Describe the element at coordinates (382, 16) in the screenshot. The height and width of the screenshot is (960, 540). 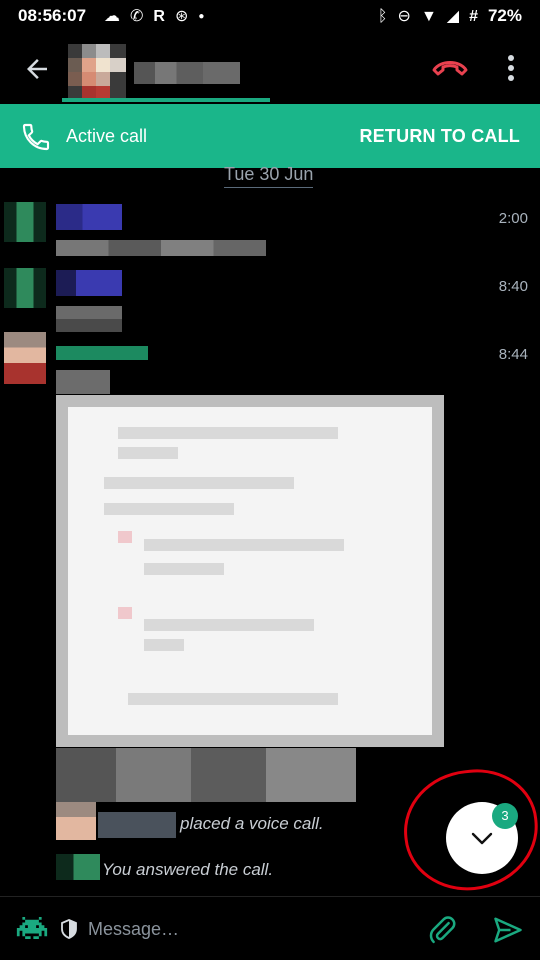
I see `bluetooth-icon: ᛒ` at that location.